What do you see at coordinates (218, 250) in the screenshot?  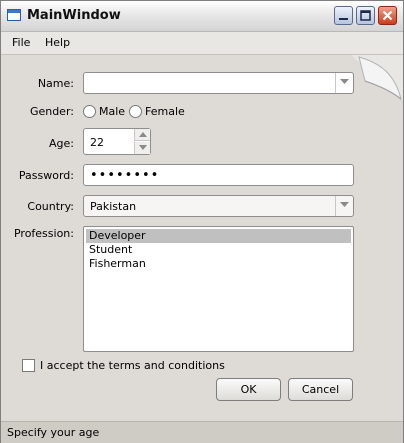 I see `list-item-student: Student` at bounding box center [218, 250].